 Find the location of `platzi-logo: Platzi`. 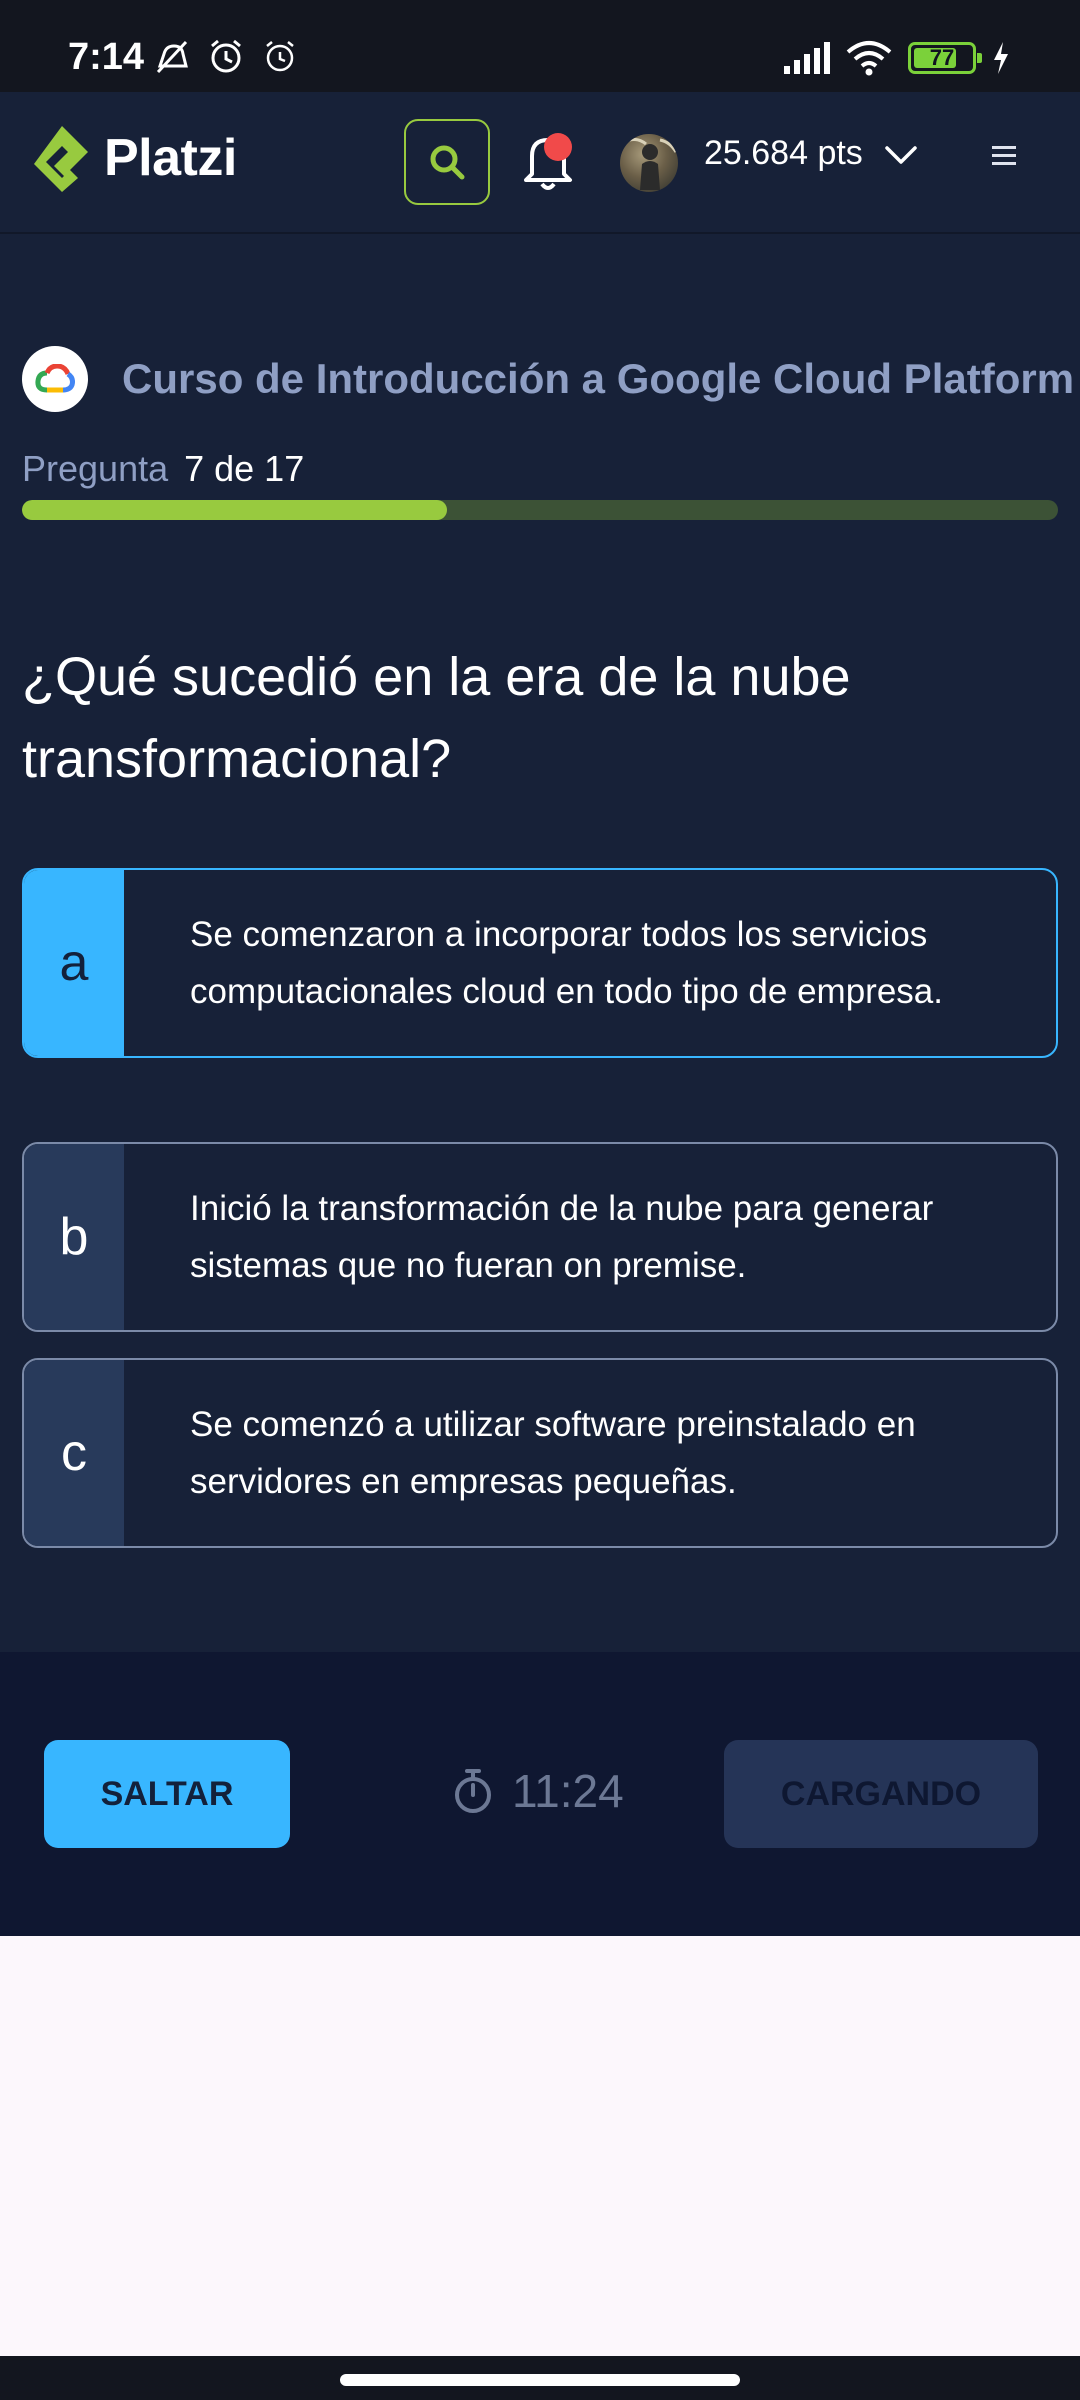

platzi-logo: Platzi is located at coordinates (133, 158).